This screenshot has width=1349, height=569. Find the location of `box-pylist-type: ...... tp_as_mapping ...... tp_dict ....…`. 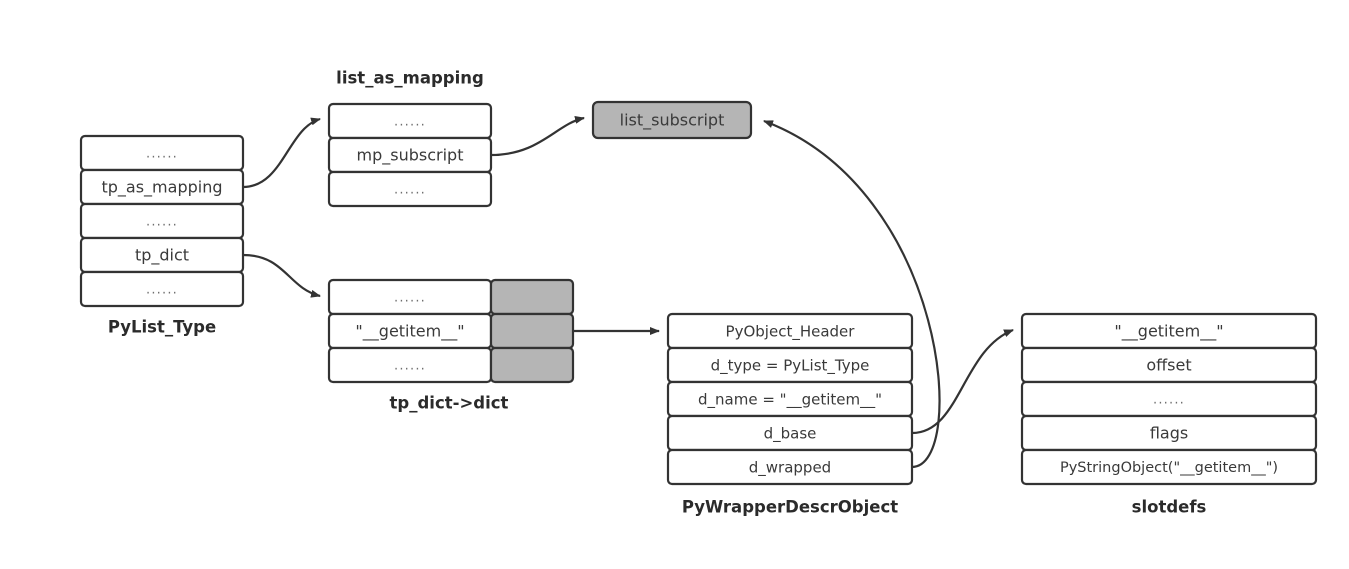

box-pylist-type: ...... tp_as_mapping ...... tp_dict ....… is located at coordinates (162, 235).